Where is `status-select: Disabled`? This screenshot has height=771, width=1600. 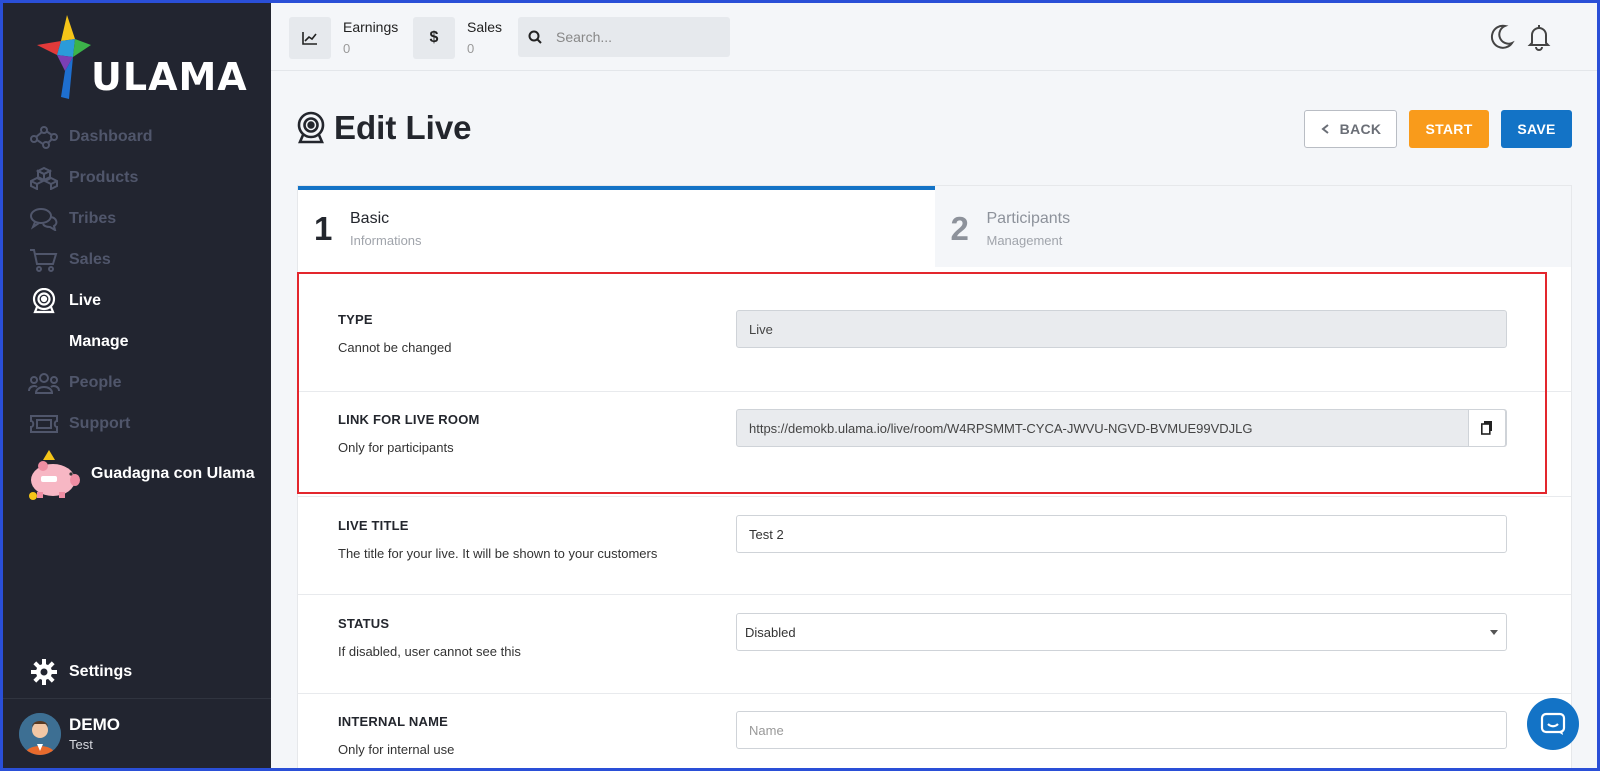 status-select: Disabled is located at coordinates (1121, 632).